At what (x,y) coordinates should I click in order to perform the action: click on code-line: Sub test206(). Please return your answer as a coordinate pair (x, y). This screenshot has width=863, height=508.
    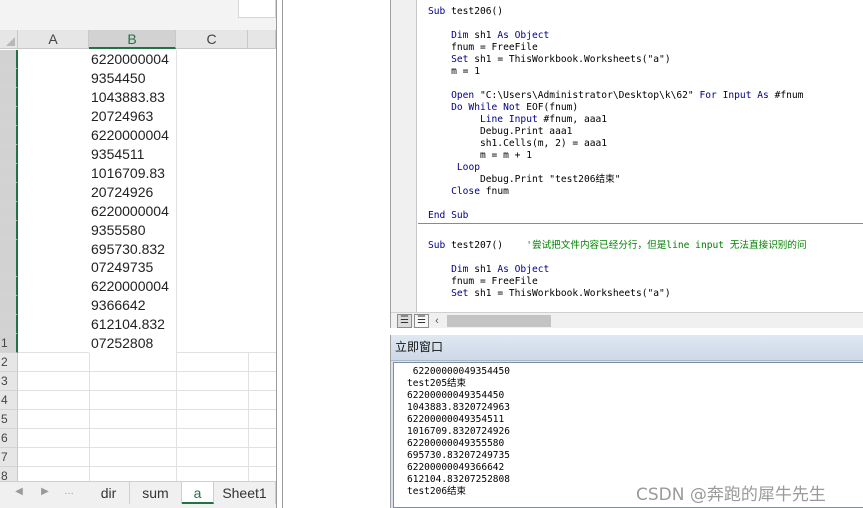
    Looking at the image, I should click on (465, 12).